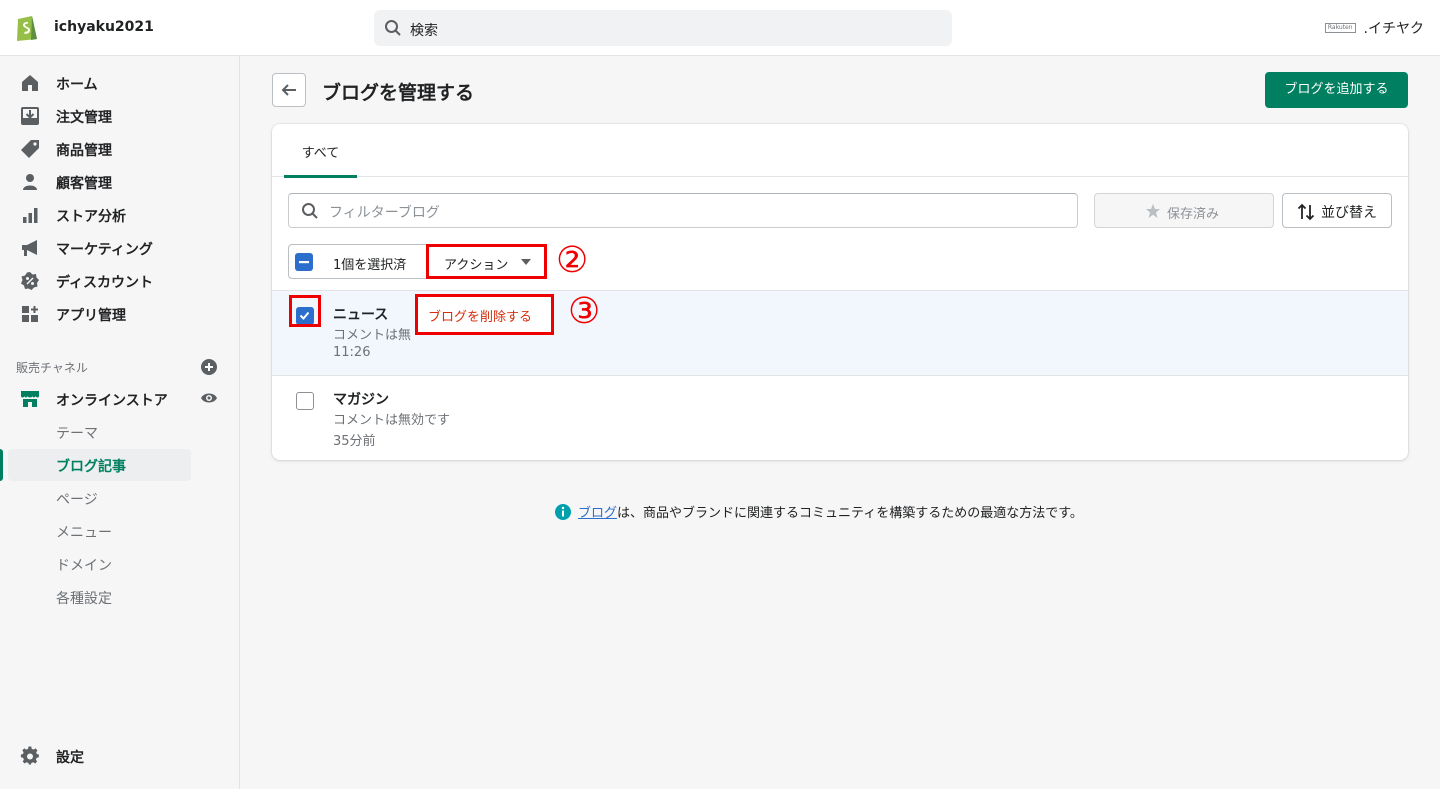 This screenshot has width=1440, height=789. Describe the element at coordinates (120, 149) in the screenshot. I see `sidebar-item-products: 商品管理` at that location.